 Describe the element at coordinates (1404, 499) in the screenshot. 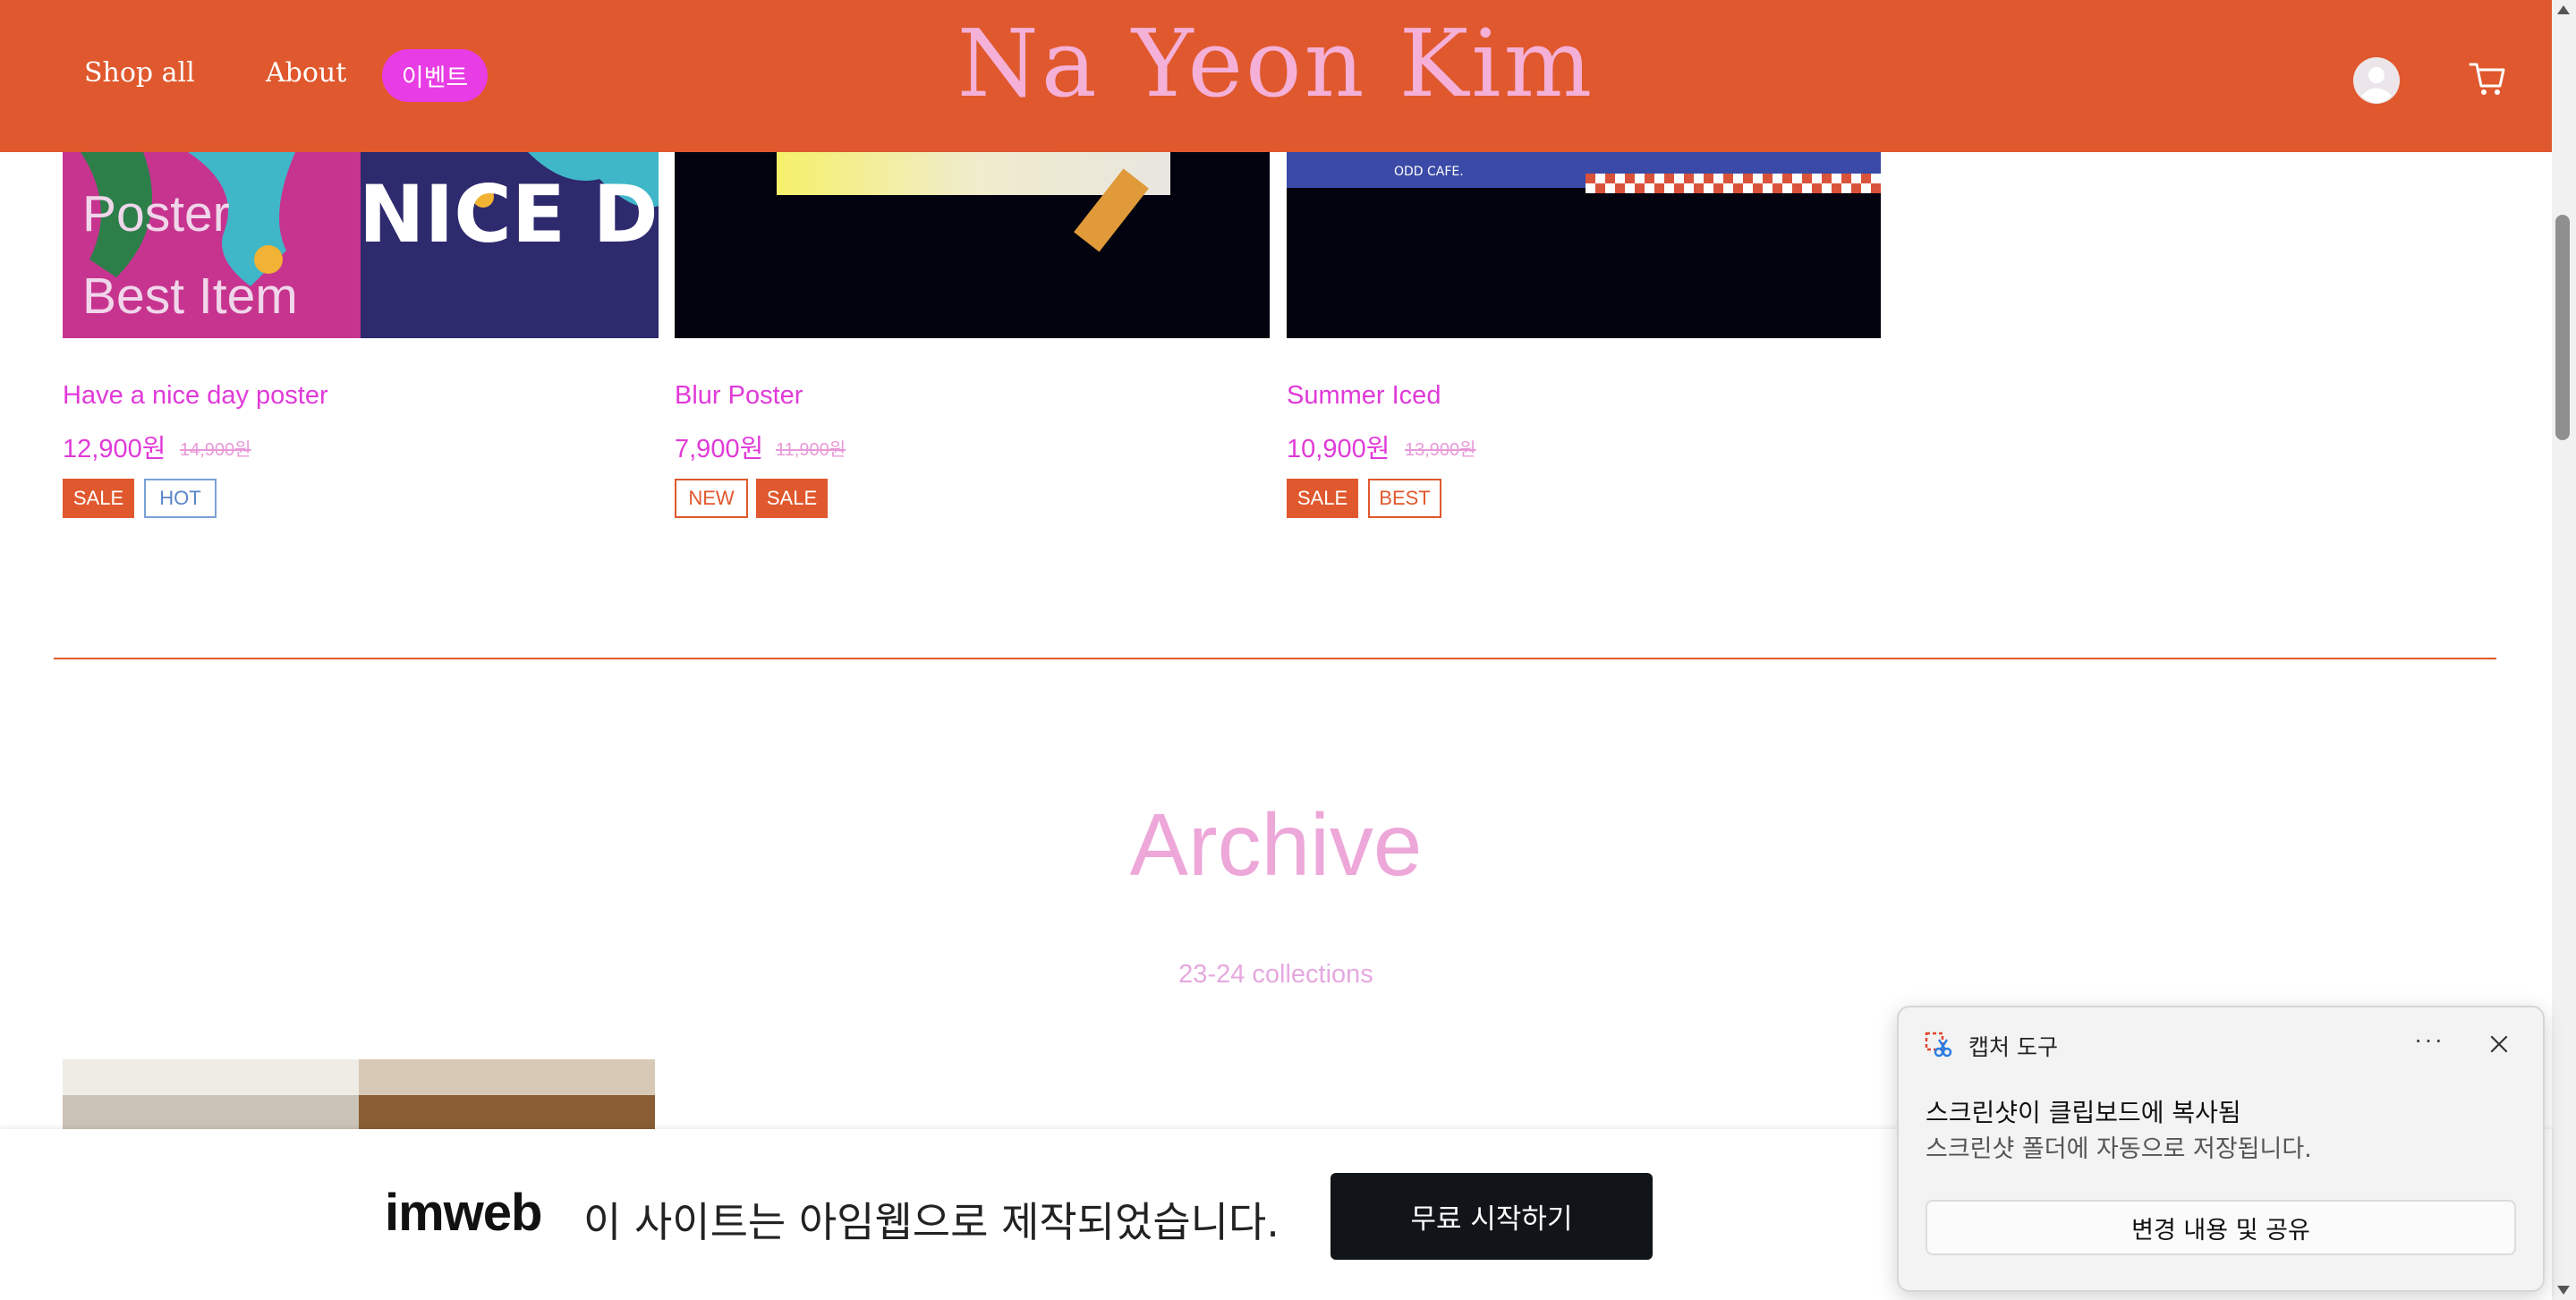

I see `badge-best: BEST` at that location.